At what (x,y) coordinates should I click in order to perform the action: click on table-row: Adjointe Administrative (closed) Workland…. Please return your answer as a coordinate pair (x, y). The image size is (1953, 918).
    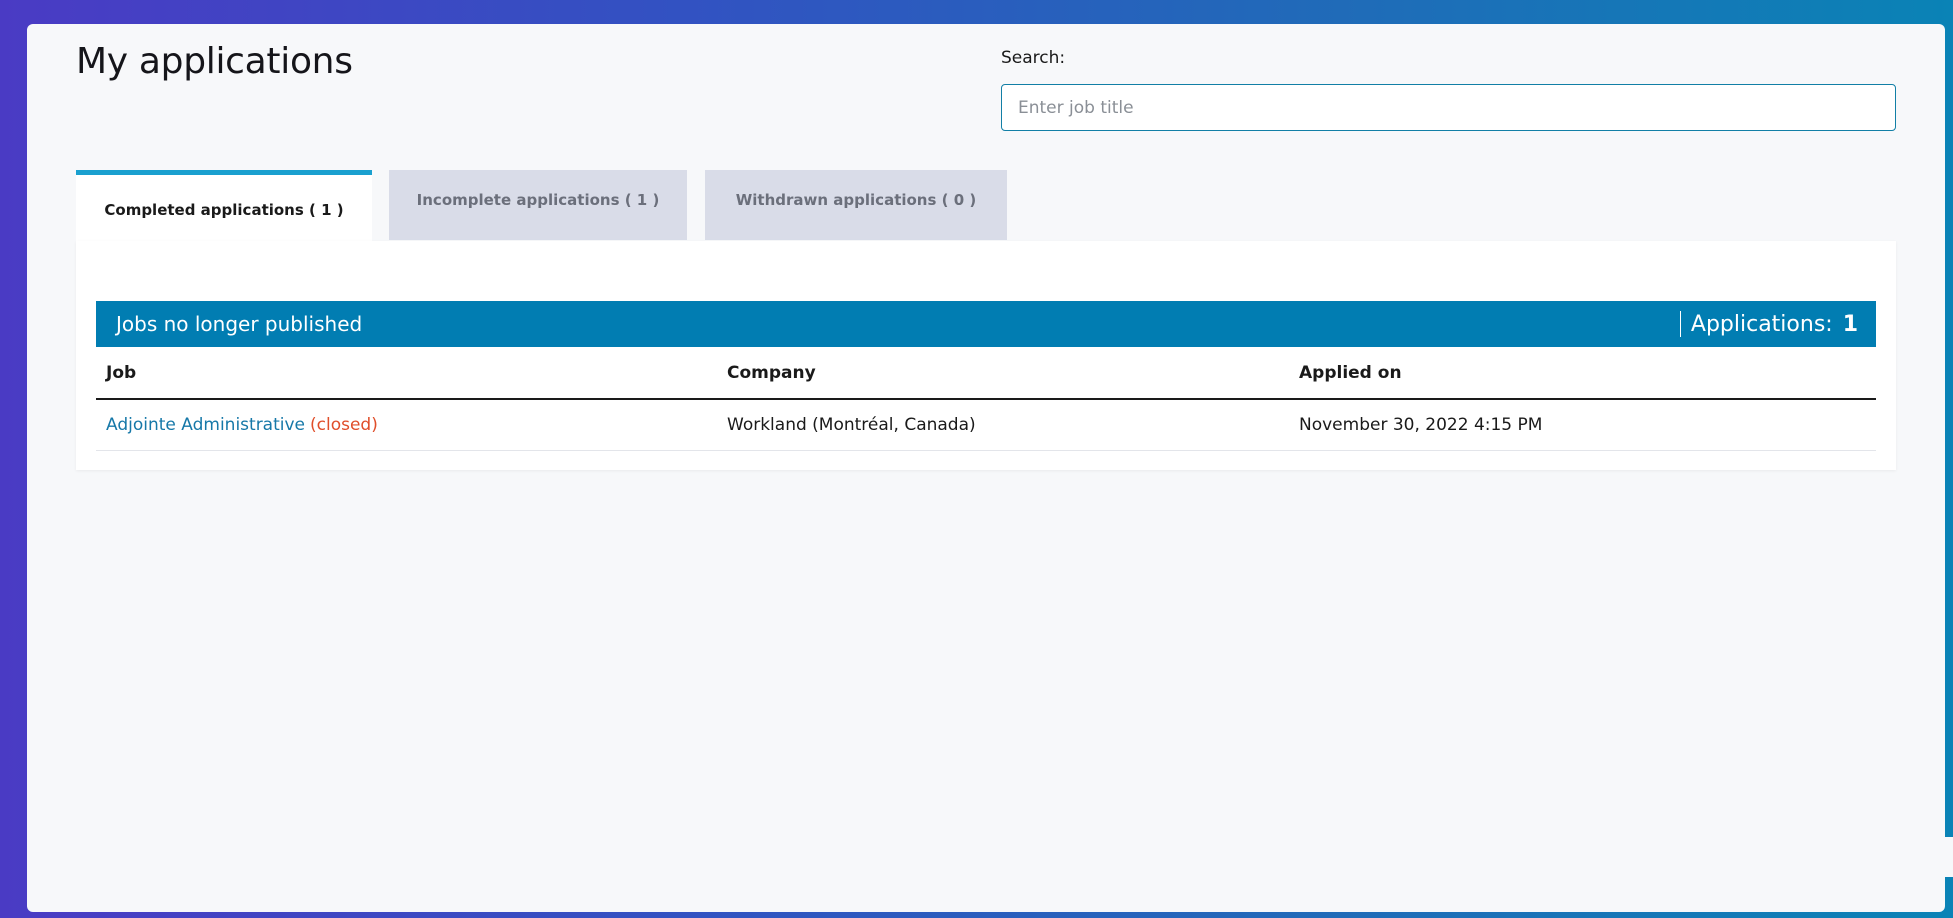
    Looking at the image, I should click on (986, 425).